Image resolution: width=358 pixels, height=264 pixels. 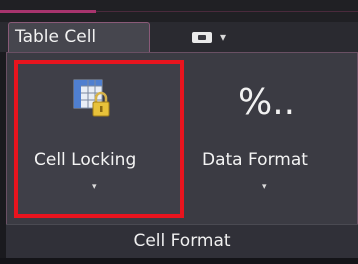 What do you see at coordinates (85, 160) in the screenshot?
I see `cell-locking-label: Cell Locking` at bounding box center [85, 160].